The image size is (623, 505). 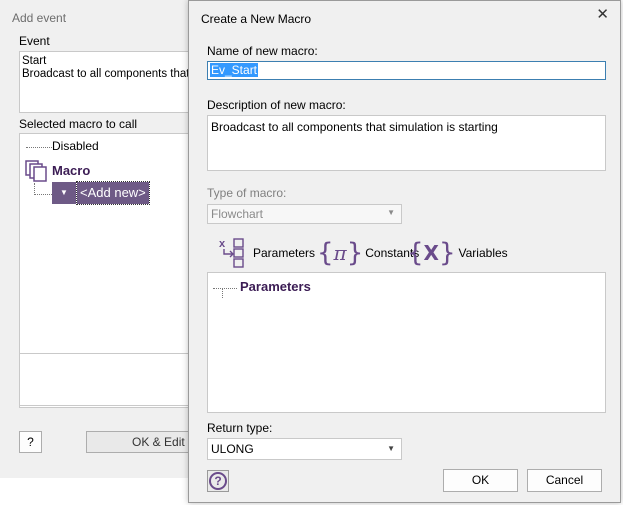 What do you see at coordinates (234, 70) in the screenshot?
I see `macro-name-value: Ev_Start` at bounding box center [234, 70].